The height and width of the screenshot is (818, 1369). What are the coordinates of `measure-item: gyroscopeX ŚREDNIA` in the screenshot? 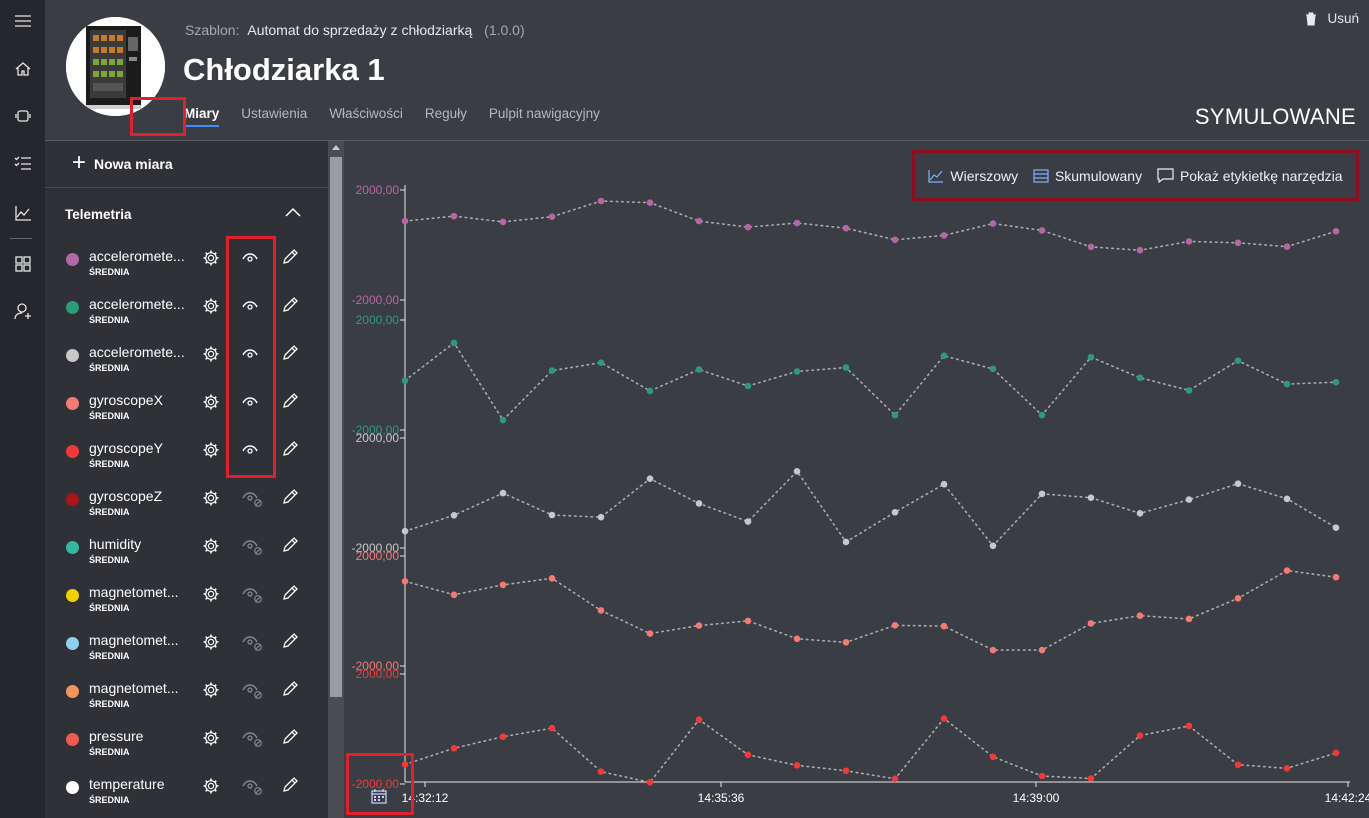 It's located at (186, 406).